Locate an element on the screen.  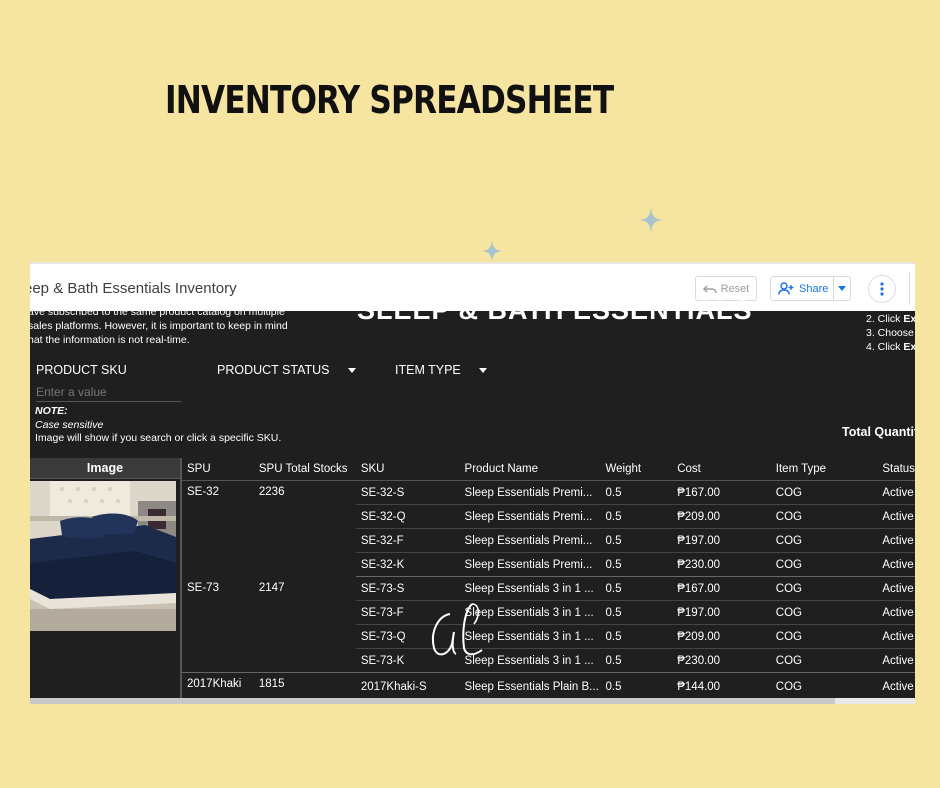
image-panel: Image is located at coordinates (105, 578).